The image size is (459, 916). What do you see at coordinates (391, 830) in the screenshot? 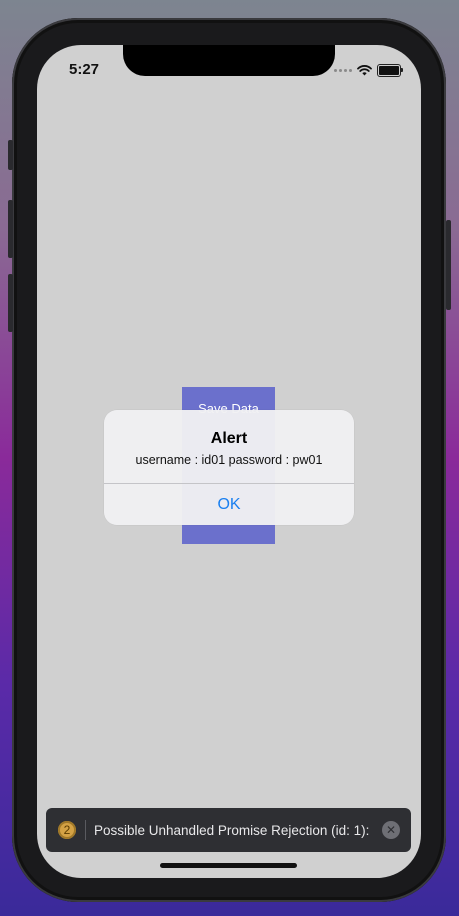
I see `close-icon: ✕` at bounding box center [391, 830].